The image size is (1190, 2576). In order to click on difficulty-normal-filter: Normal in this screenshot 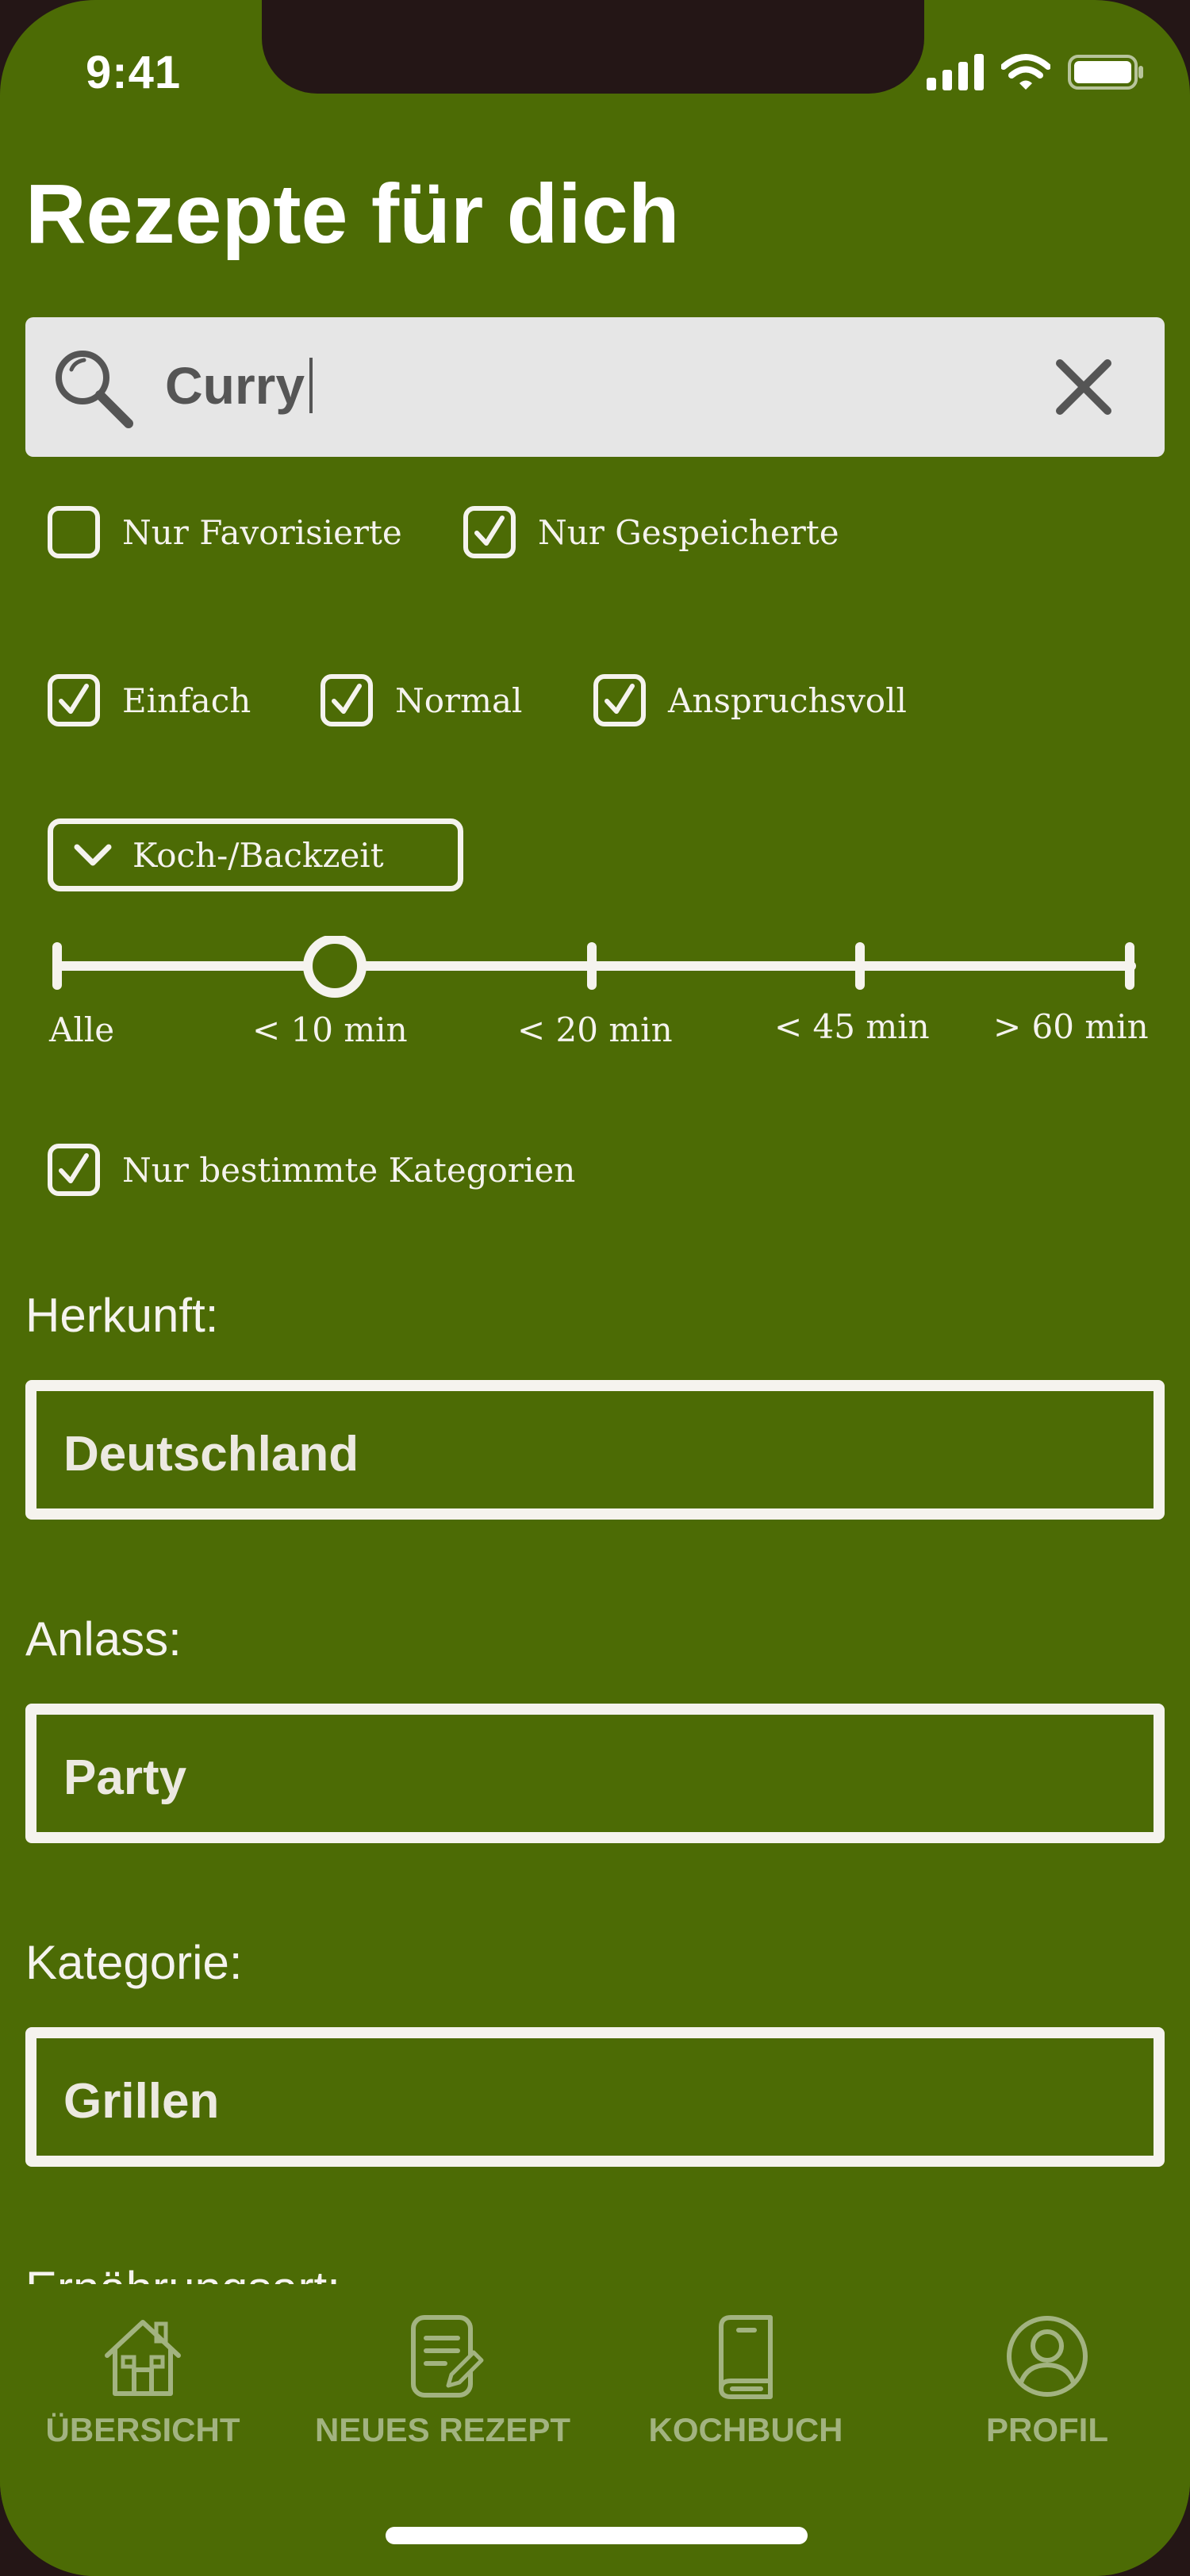, I will do `click(421, 700)`.